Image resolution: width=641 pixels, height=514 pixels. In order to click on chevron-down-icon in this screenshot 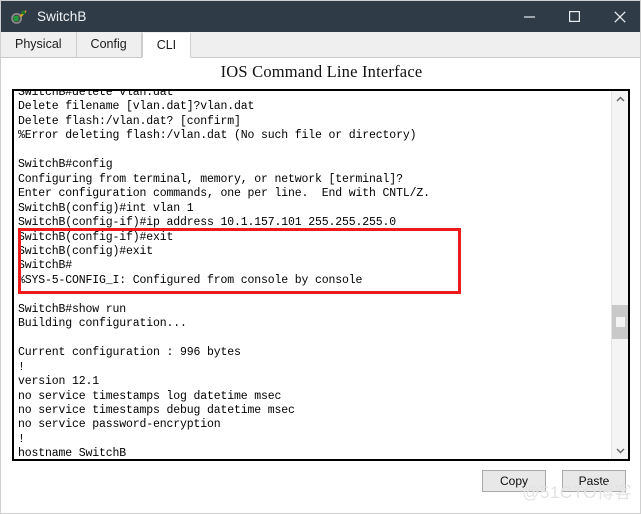, I will do `click(620, 450)`.